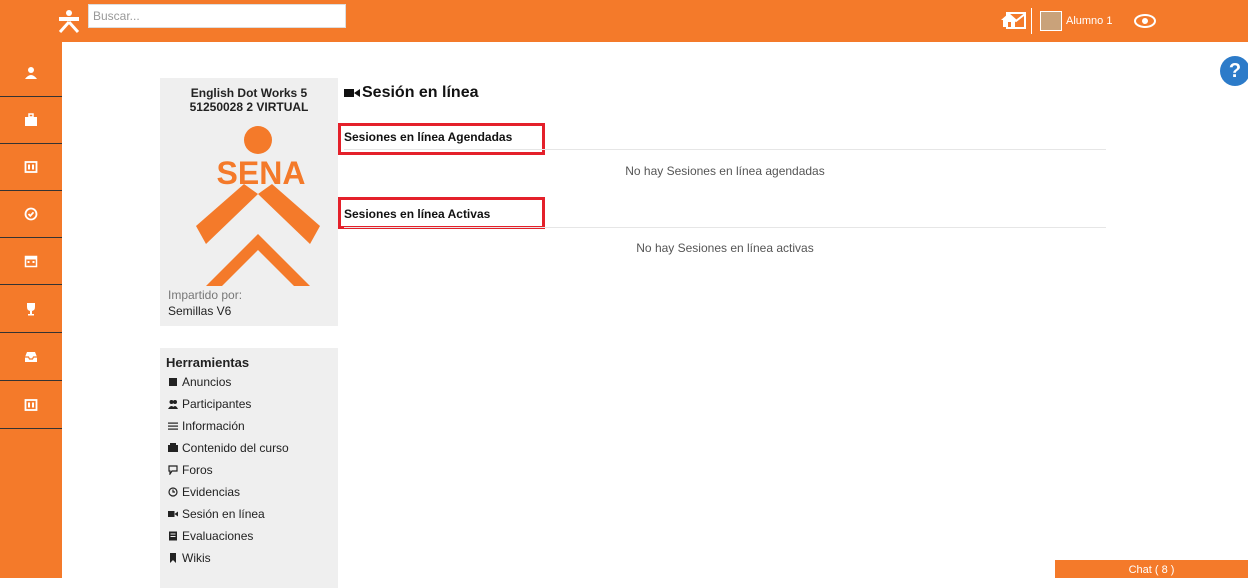 This screenshot has width=1248, height=588. I want to click on sidebar, so click(31, 310).